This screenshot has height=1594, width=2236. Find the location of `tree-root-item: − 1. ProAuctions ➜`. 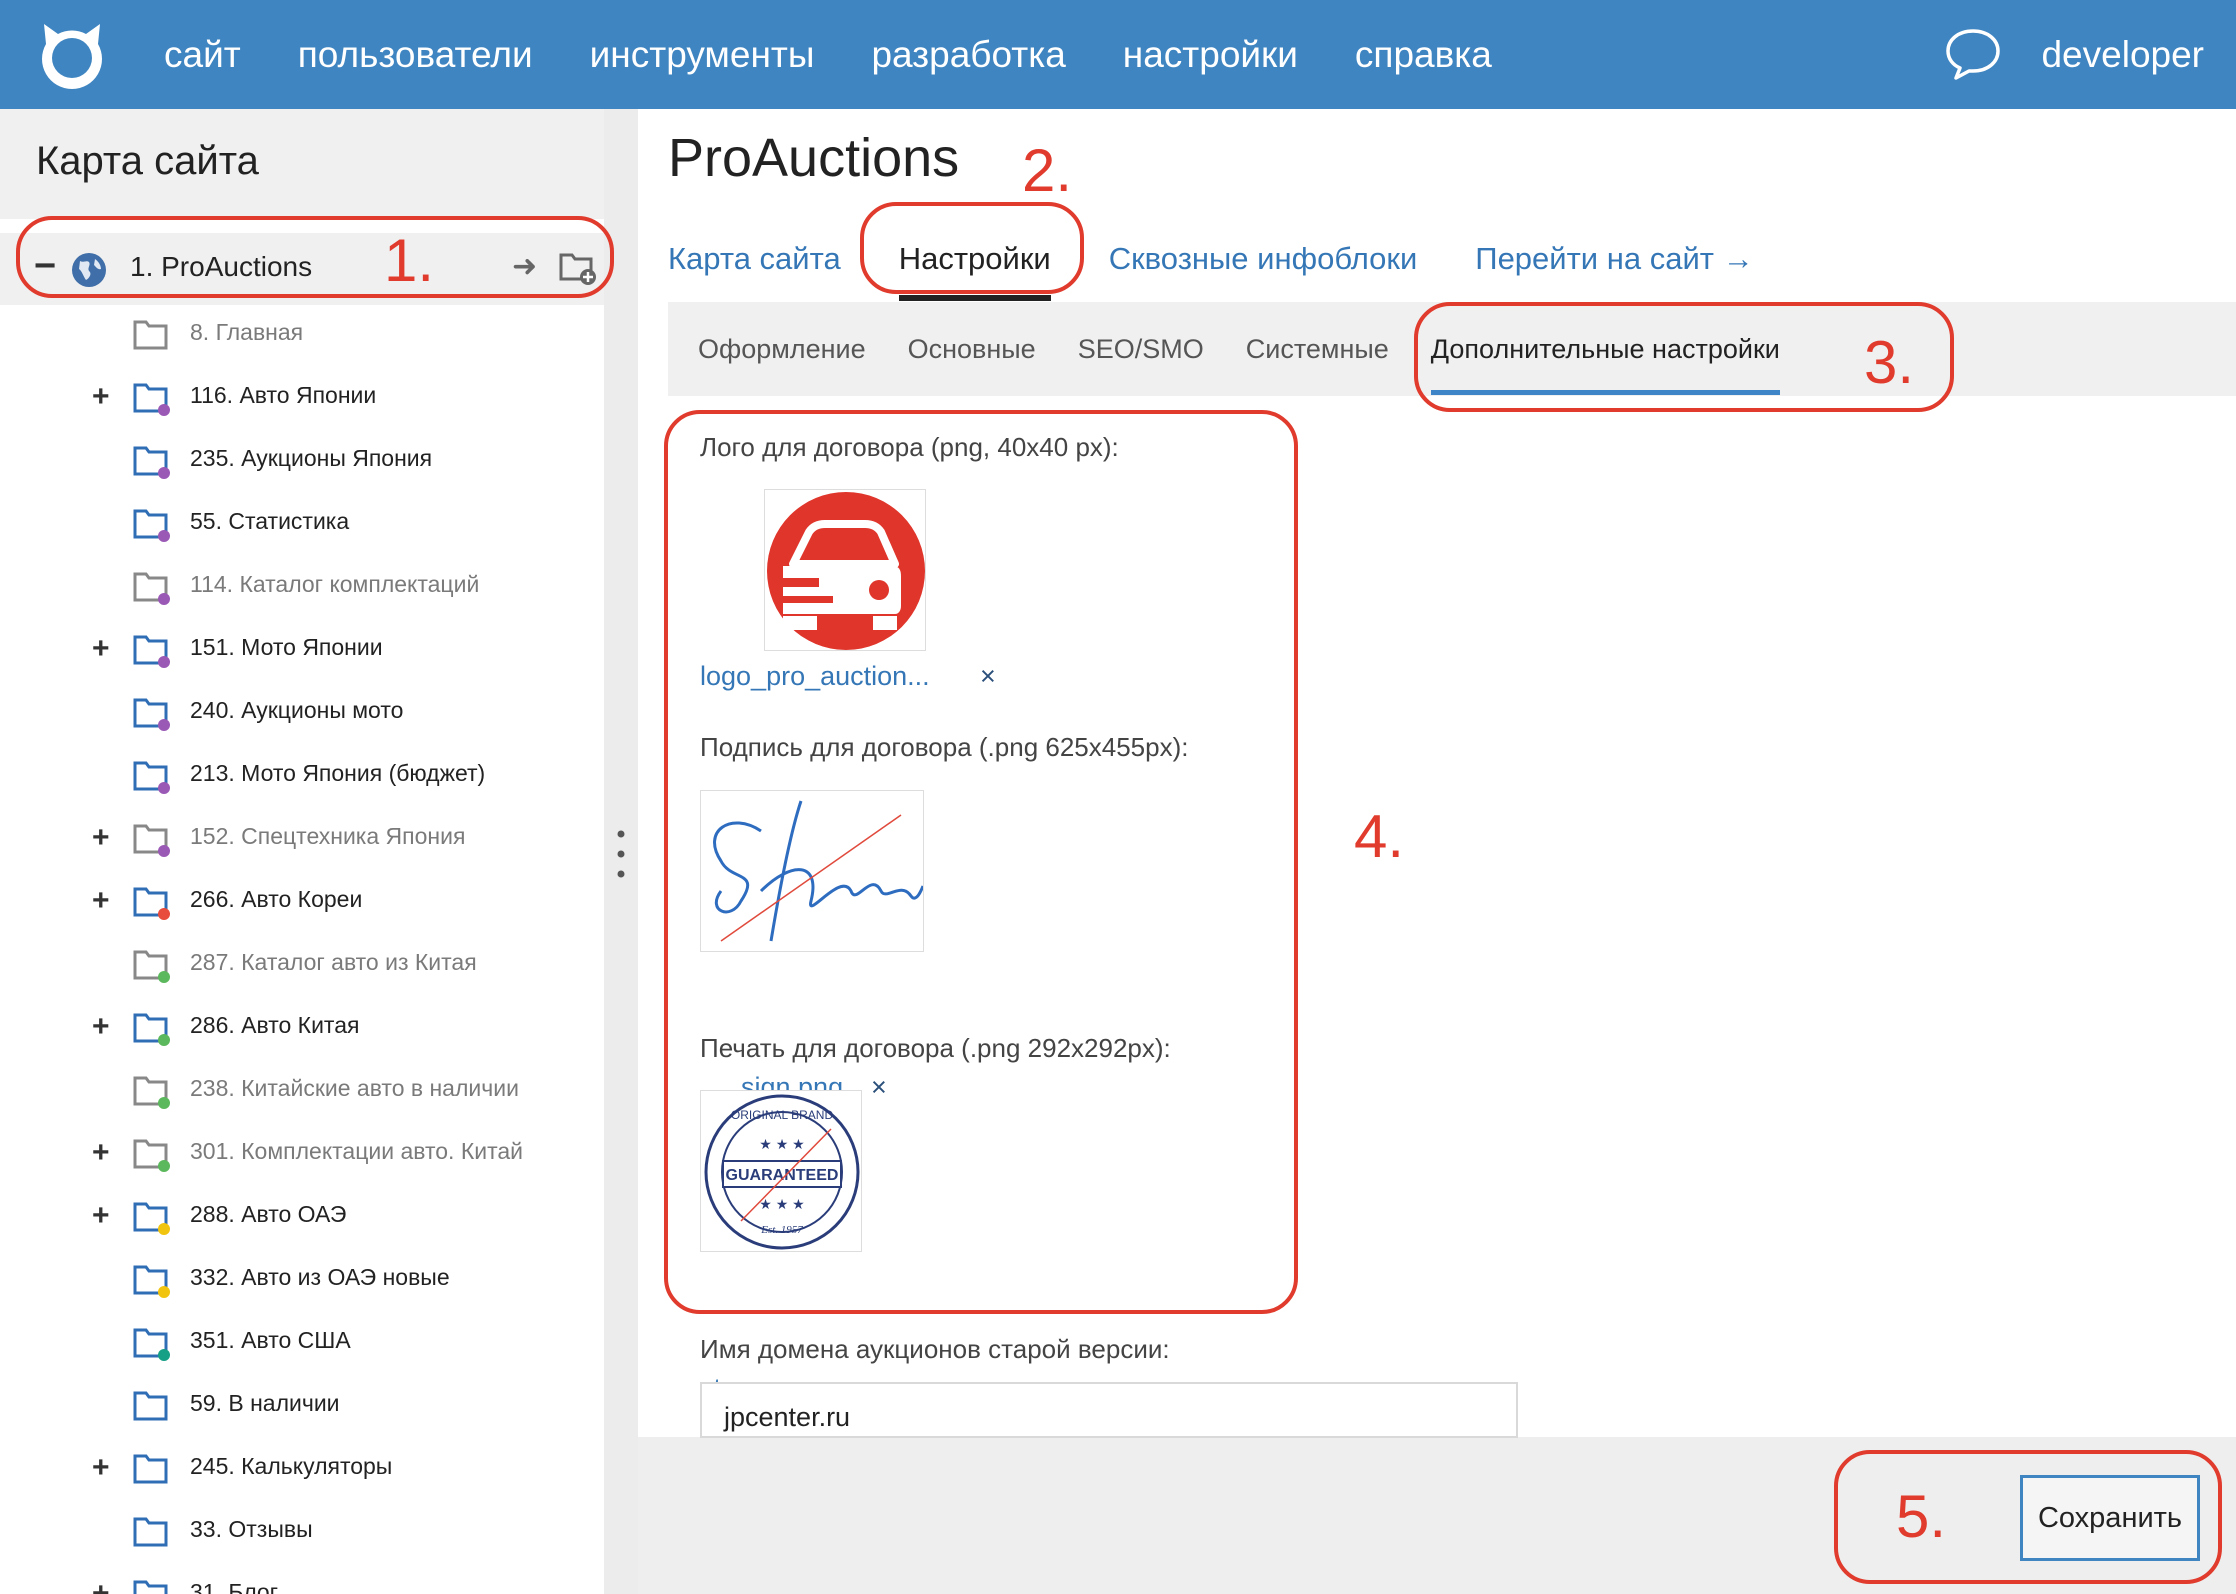

tree-root-item: − 1. ProAuctions ➜ is located at coordinates (302, 269).